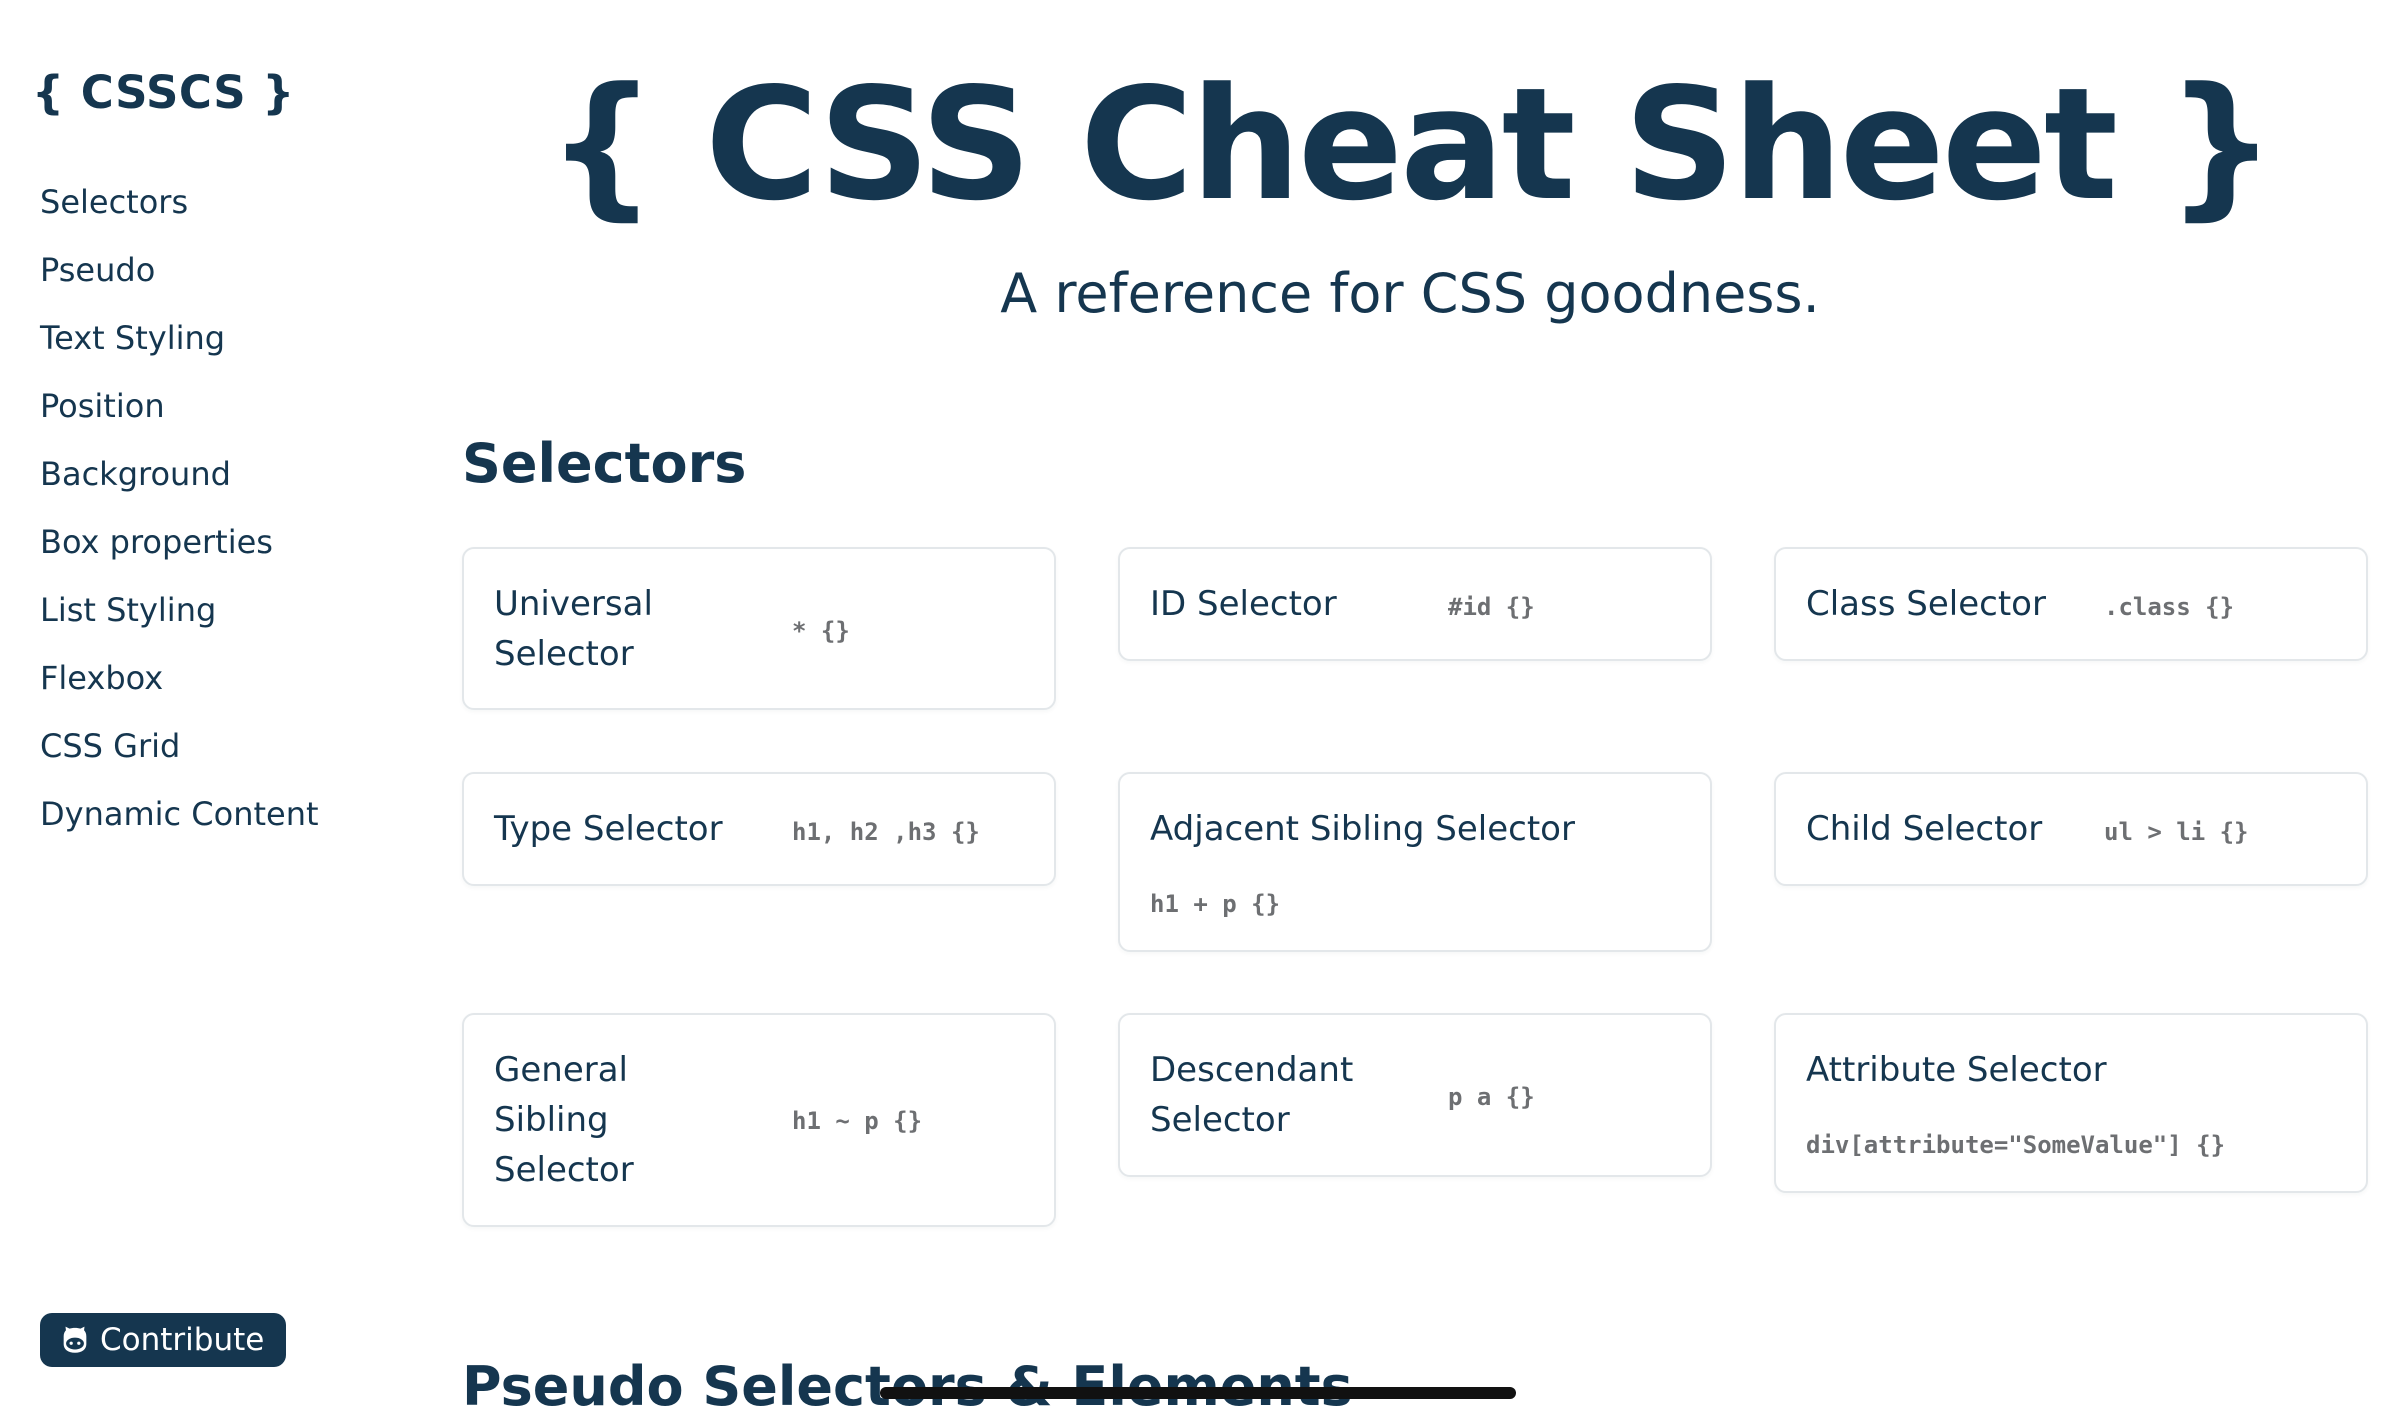  What do you see at coordinates (1924, 829) in the screenshot?
I see `card-name: Child Selector` at bounding box center [1924, 829].